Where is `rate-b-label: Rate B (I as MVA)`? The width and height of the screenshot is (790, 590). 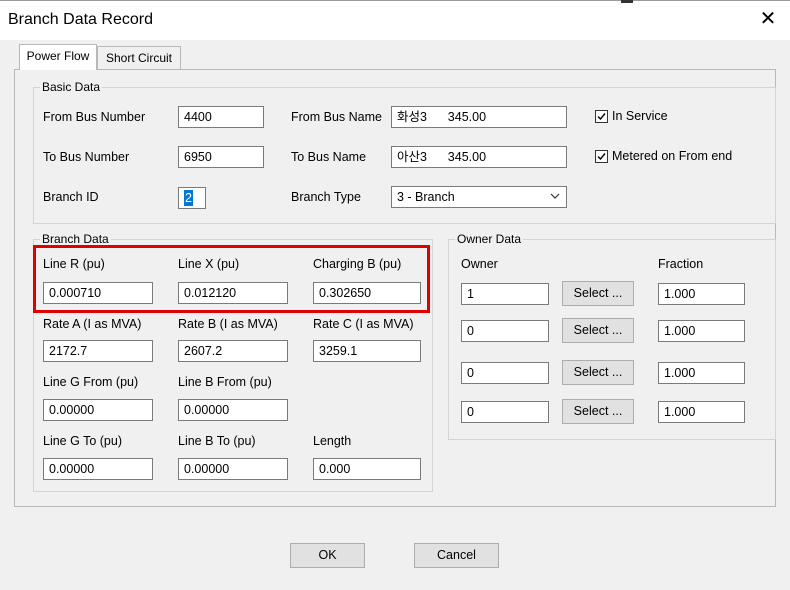 rate-b-label: Rate B (I as MVA) is located at coordinates (228, 324).